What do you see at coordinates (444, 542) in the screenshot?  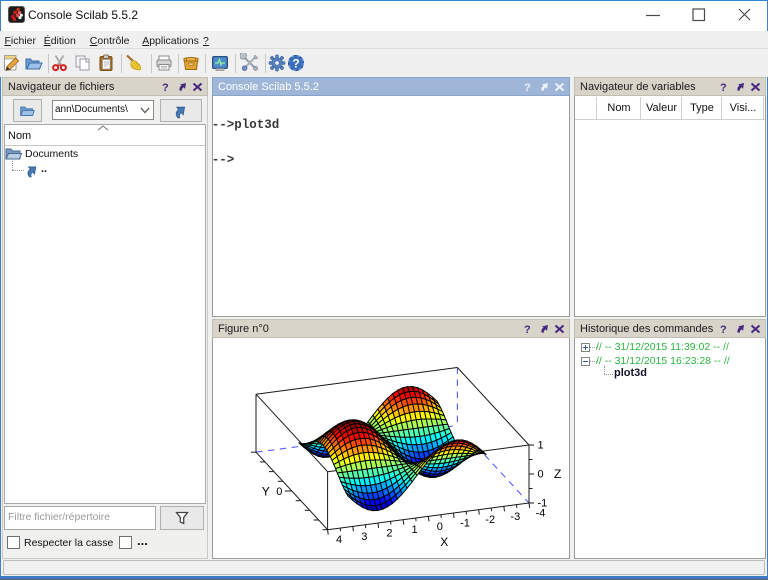 I see `svg-text: X` at bounding box center [444, 542].